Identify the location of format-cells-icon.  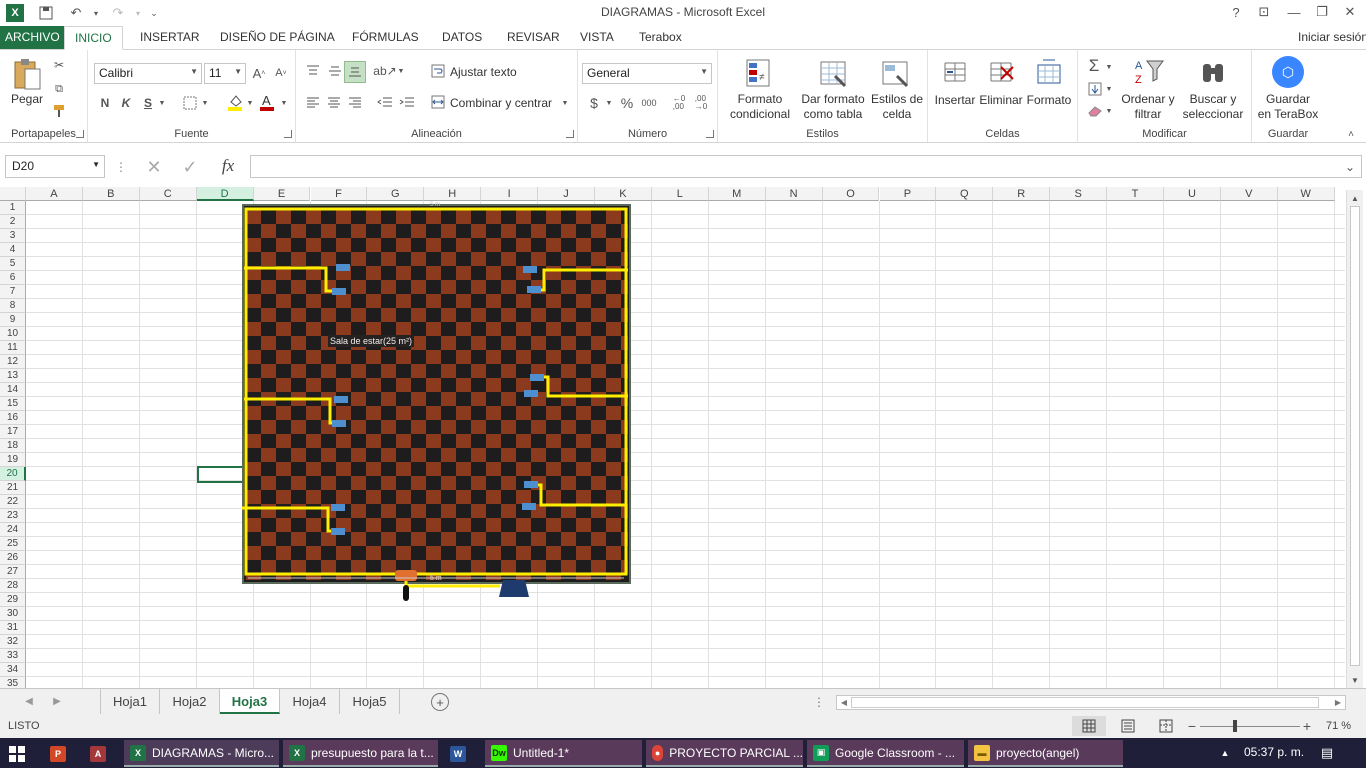
(1049, 73).